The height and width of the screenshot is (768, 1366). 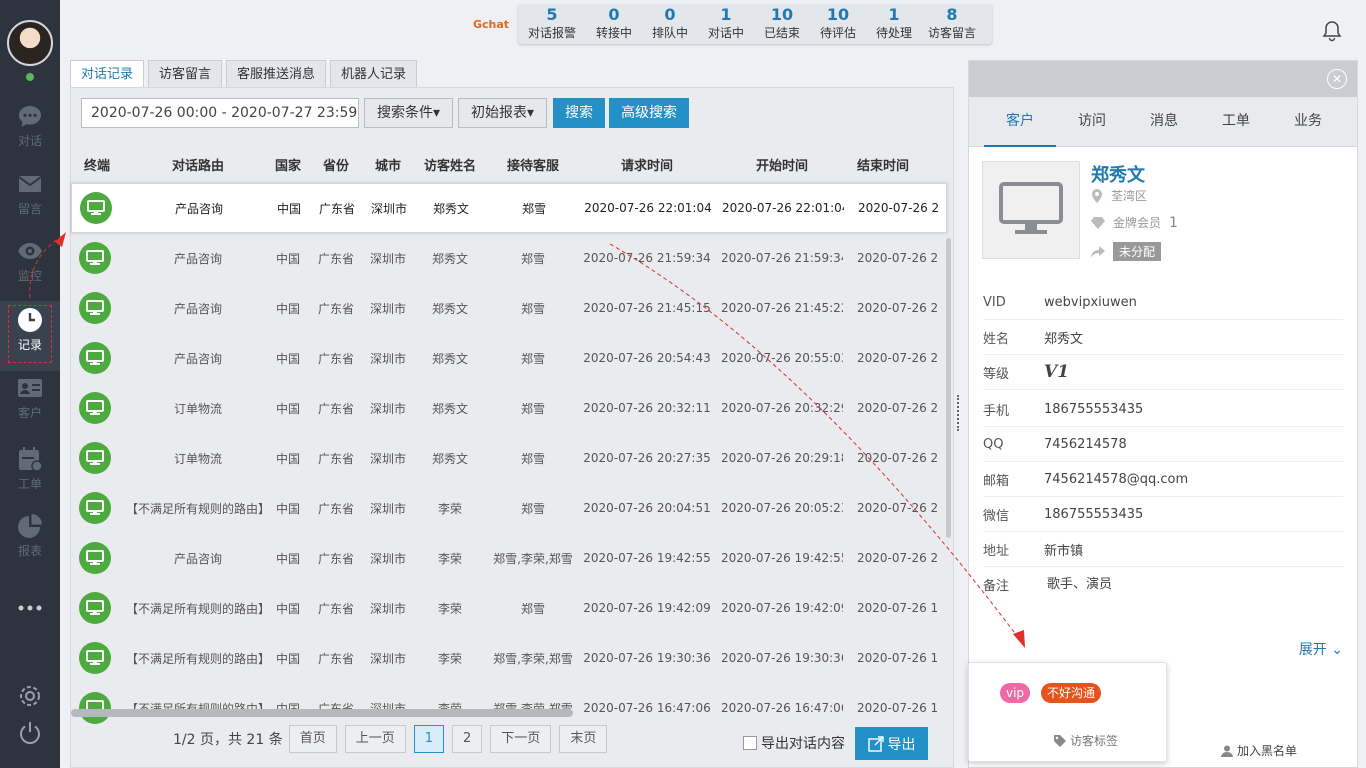 What do you see at coordinates (1259, 750) in the screenshot?
I see `add-blacklist-button: 加入黑名单` at bounding box center [1259, 750].